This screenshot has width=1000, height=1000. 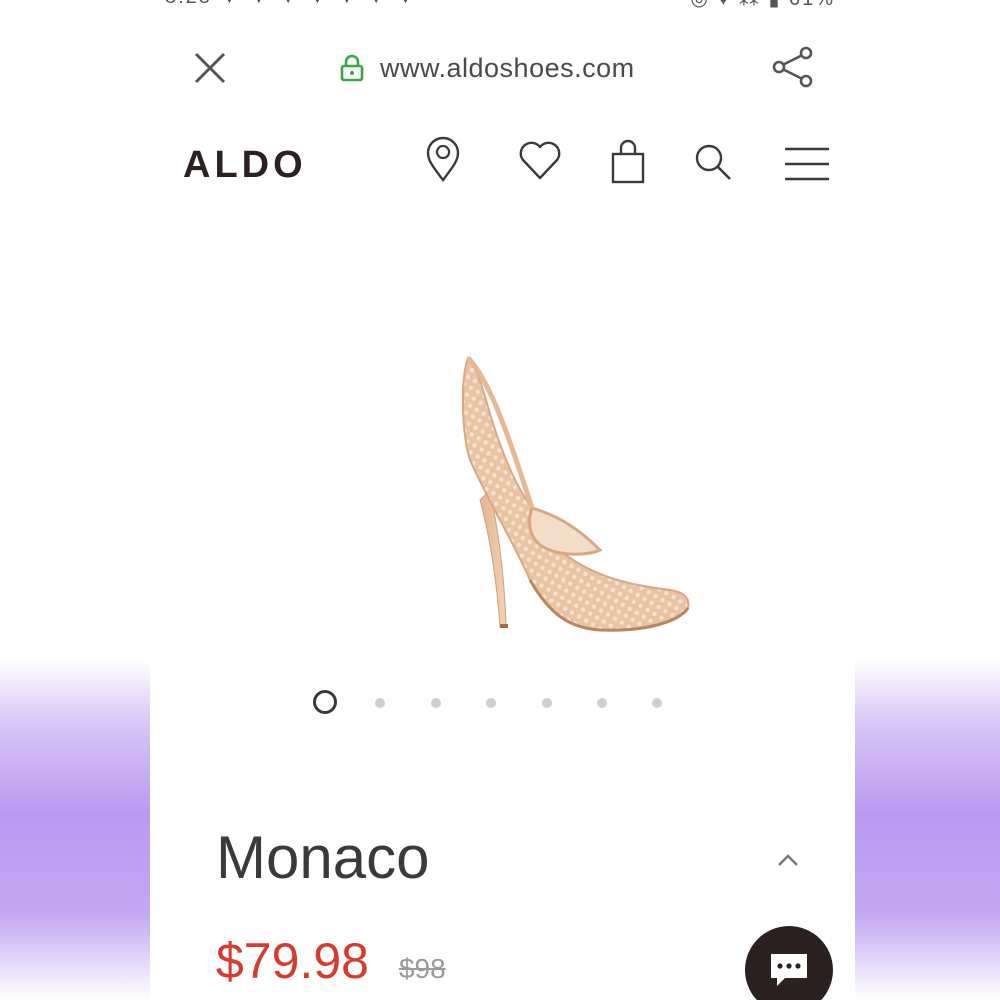 What do you see at coordinates (291, 4) in the screenshot?
I see `status-time: 8:28 ▼ ▼ ▼ ▼ ▼ ▼ ▼` at bounding box center [291, 4].